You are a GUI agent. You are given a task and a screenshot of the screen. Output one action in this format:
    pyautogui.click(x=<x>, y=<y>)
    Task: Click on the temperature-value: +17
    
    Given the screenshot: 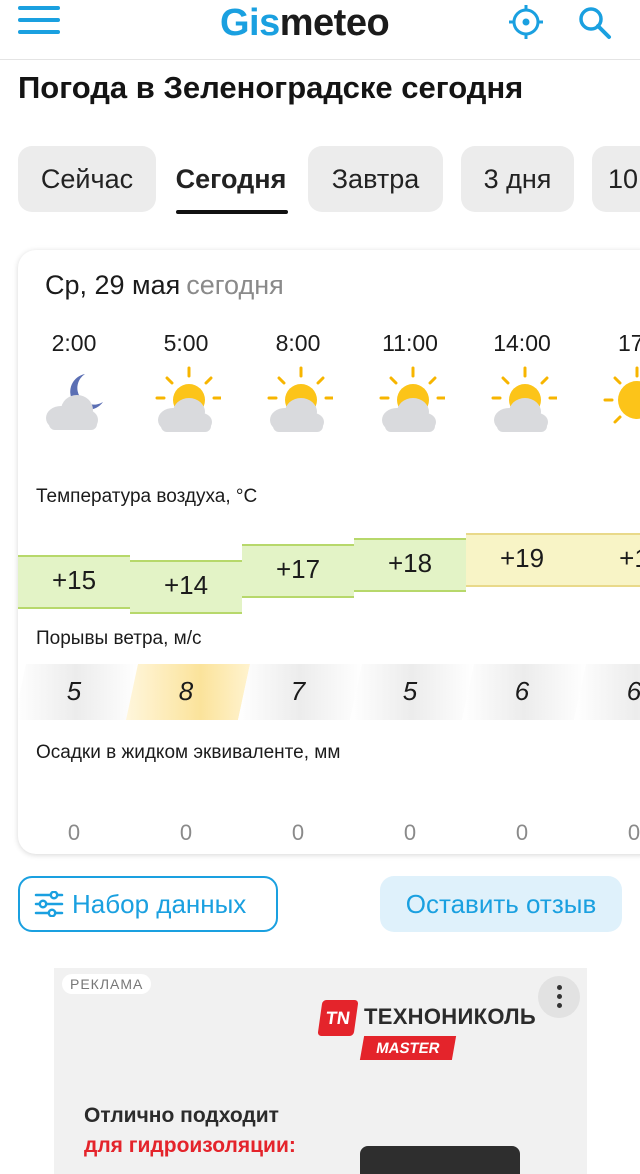 What is the action you would take?
    pyautogui.click(x=298, y=568)
    